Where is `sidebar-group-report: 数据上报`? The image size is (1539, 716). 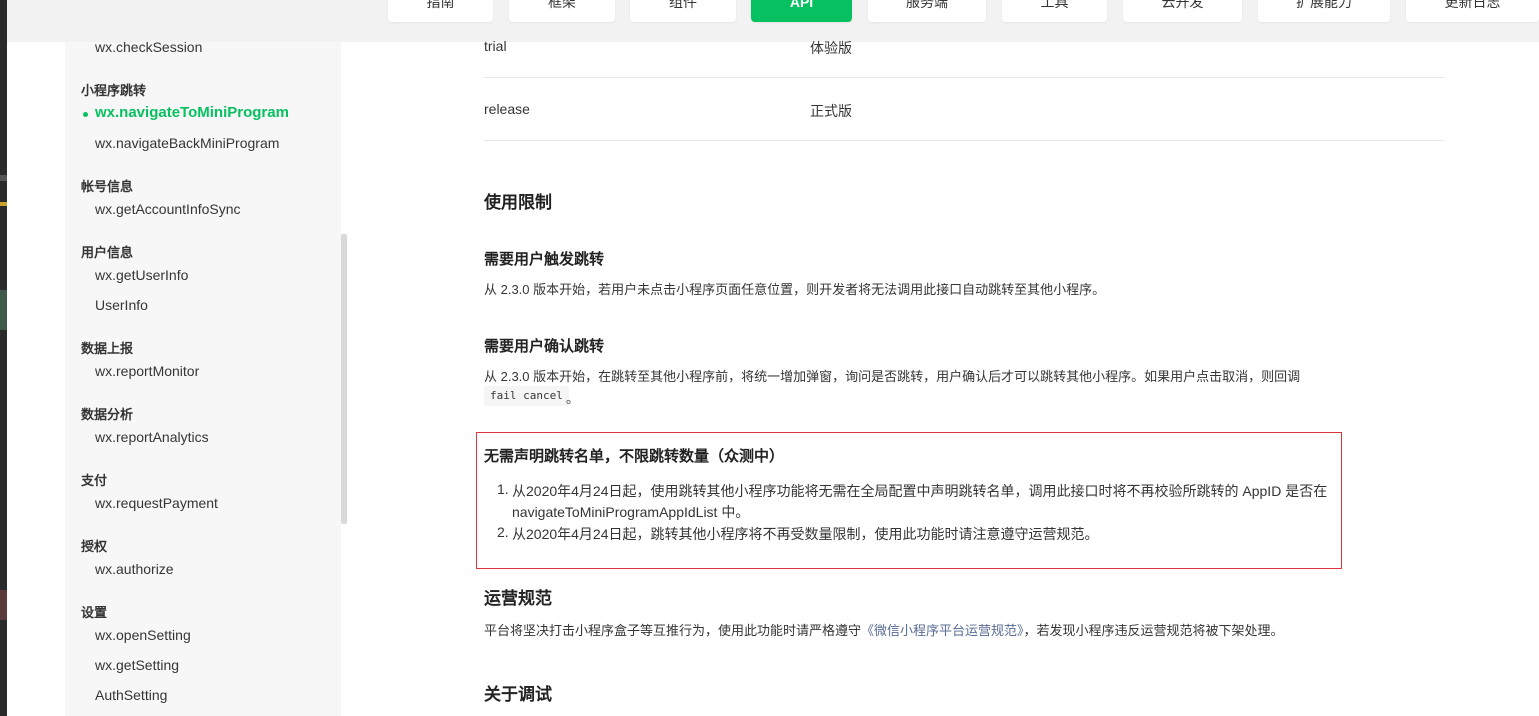 sidebar-group-report: 数据上报 is located at coordinates (107, 348).